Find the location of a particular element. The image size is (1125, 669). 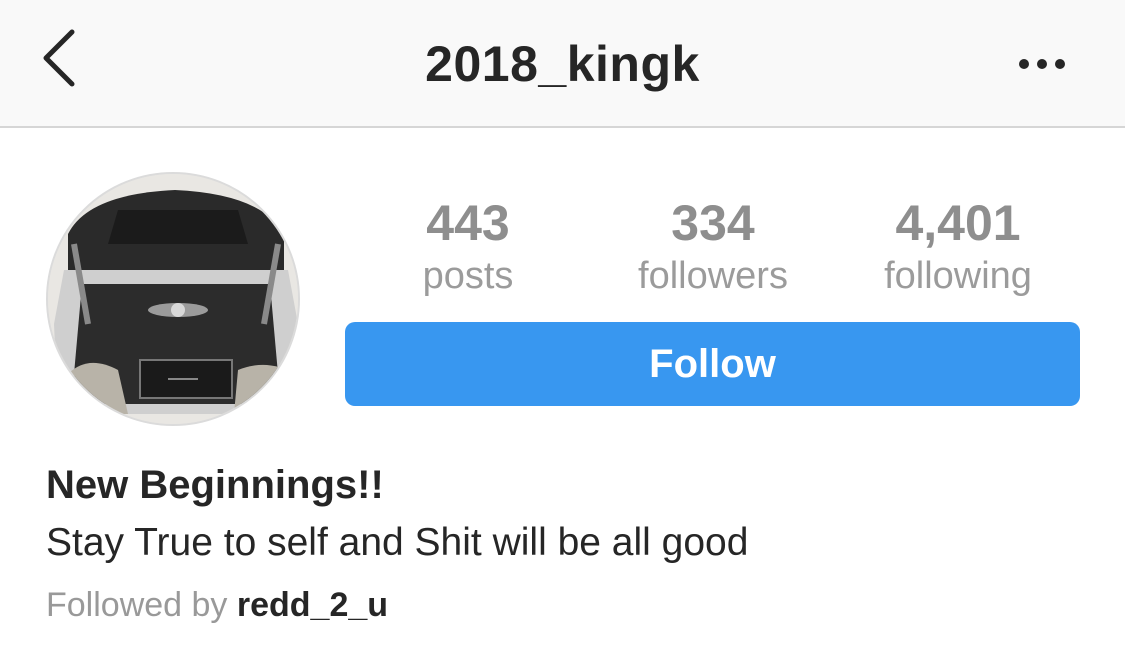

posts-label: posts is located at coordinates (468, 276).